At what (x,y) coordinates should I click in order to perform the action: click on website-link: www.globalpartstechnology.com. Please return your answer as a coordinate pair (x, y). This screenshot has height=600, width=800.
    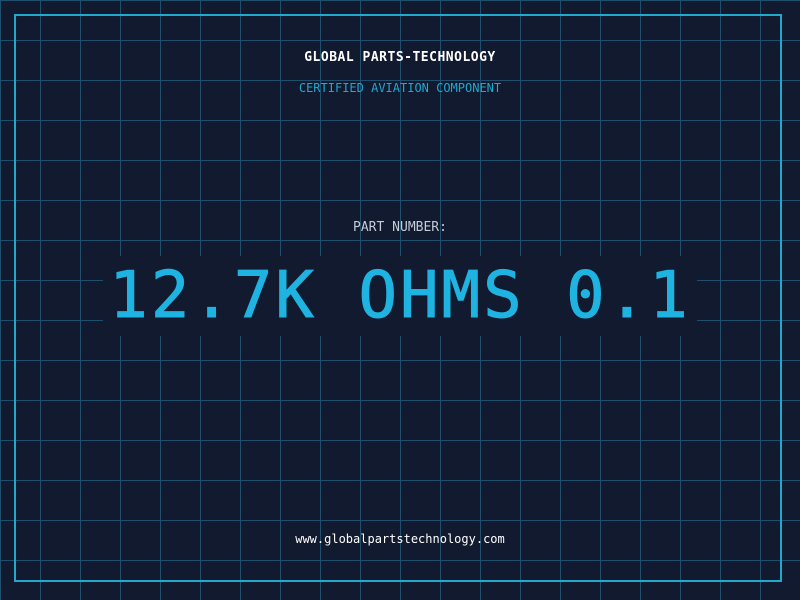
    Looking at the image, I should click on (400, 539).